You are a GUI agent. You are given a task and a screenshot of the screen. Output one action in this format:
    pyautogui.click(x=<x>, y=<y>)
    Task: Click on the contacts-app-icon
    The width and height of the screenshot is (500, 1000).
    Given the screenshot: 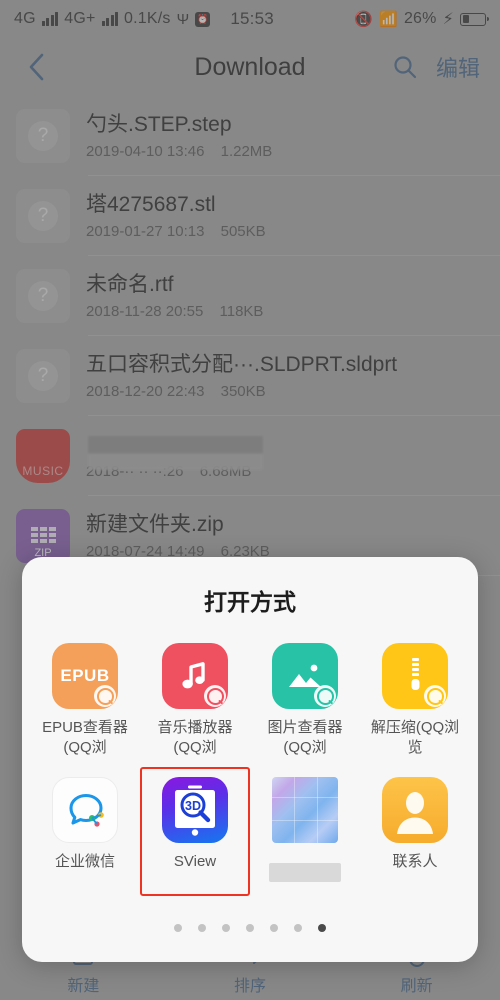 What is the action you would take?
    pyautogui.click(x=415, y=809)
    